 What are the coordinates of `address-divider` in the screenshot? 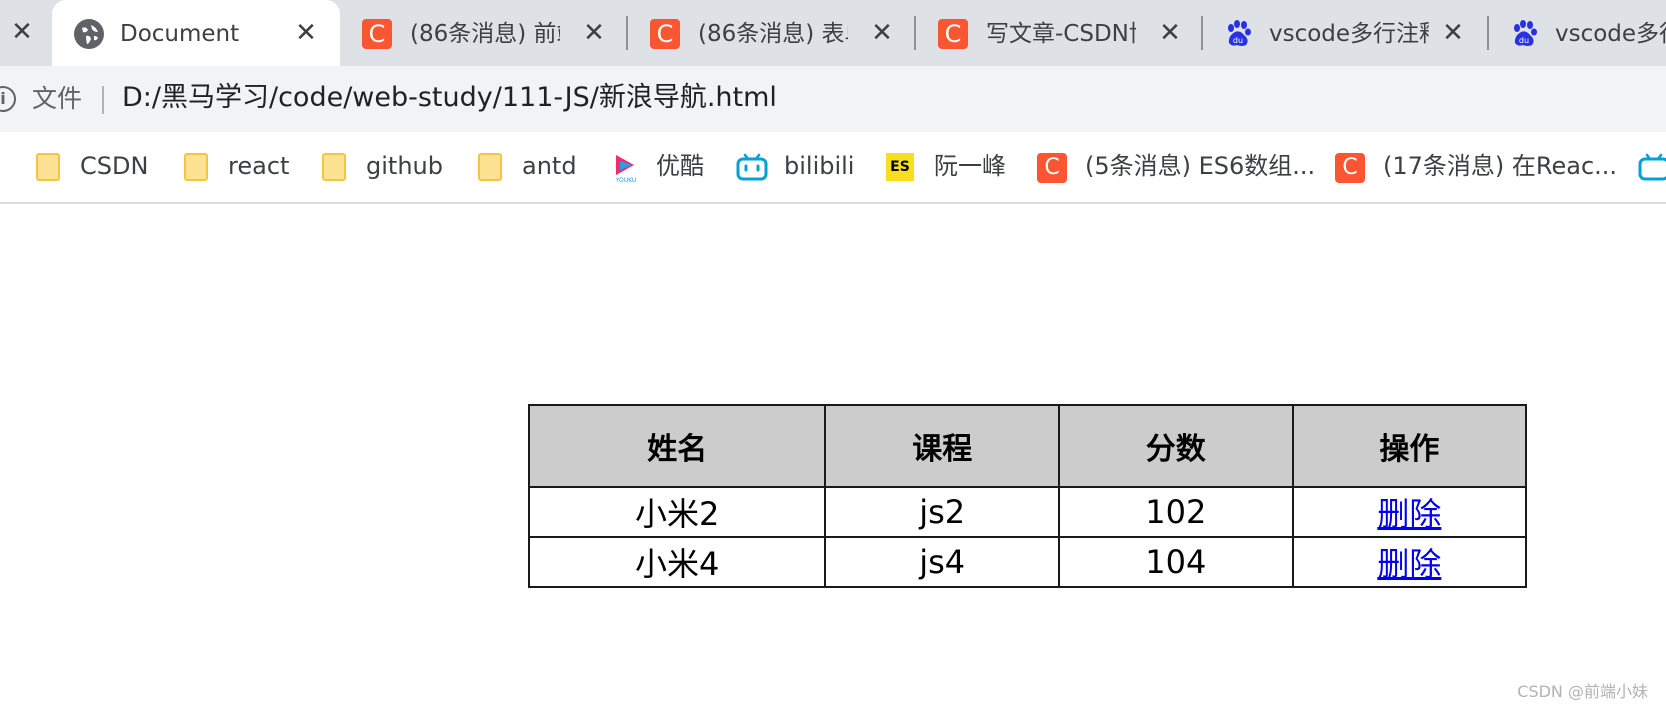 It's located at (103, 100).